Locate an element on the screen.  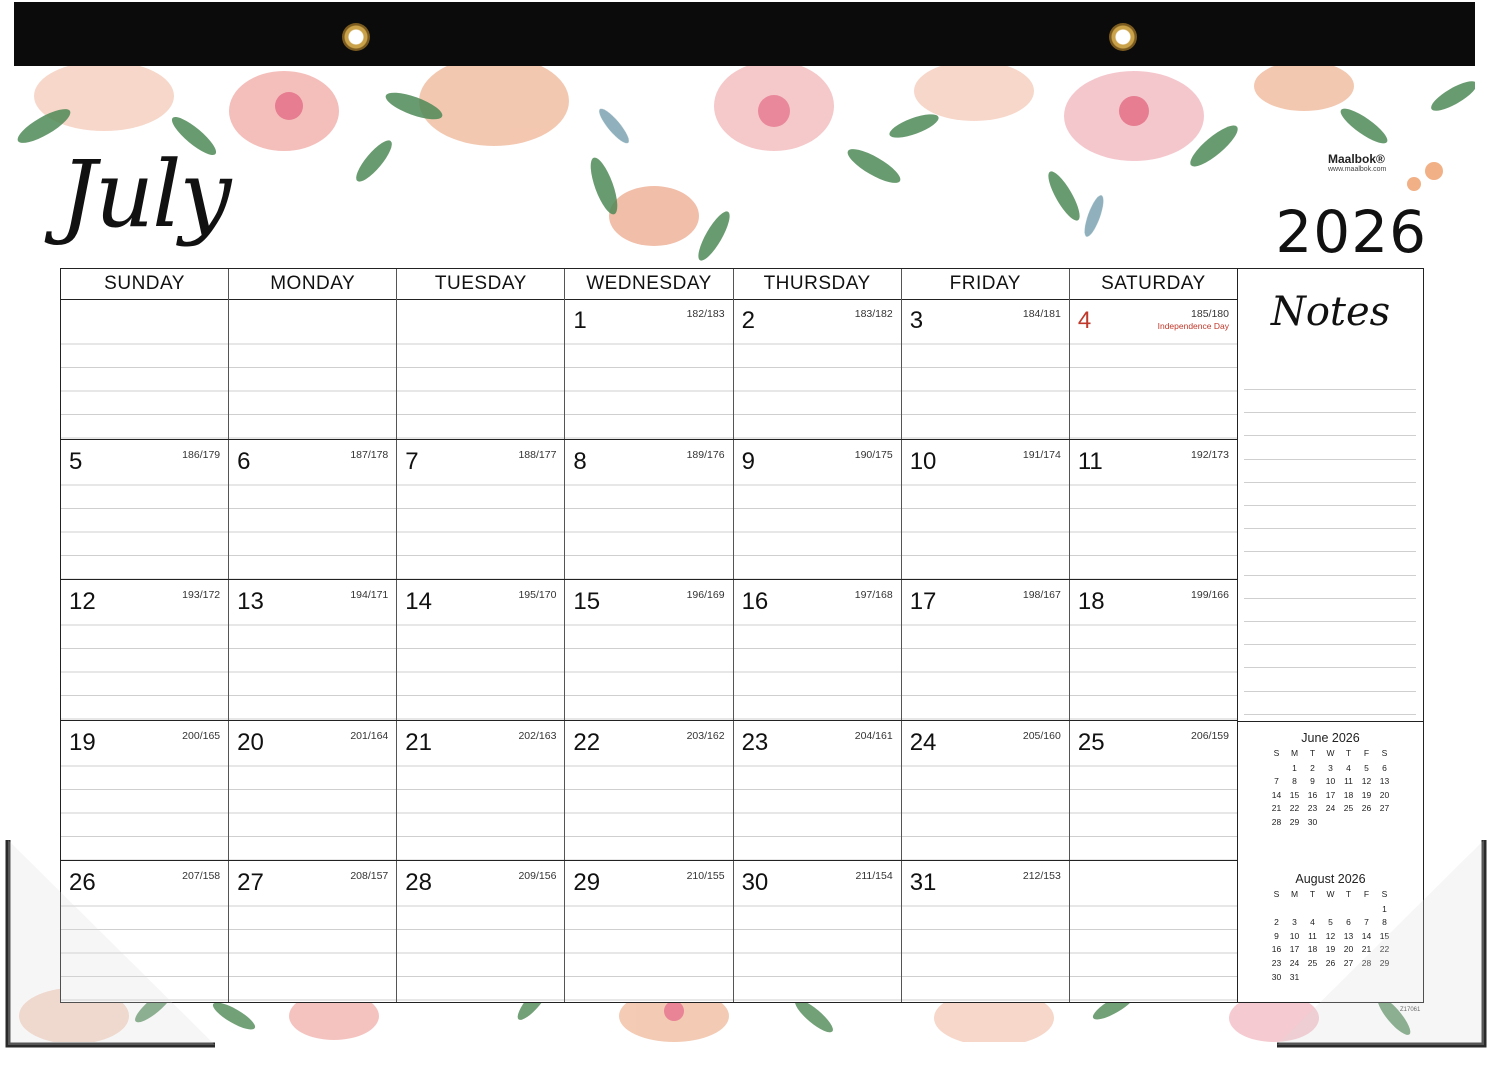
weekday-header: SUNDAY is located at coordinates (145, 284).